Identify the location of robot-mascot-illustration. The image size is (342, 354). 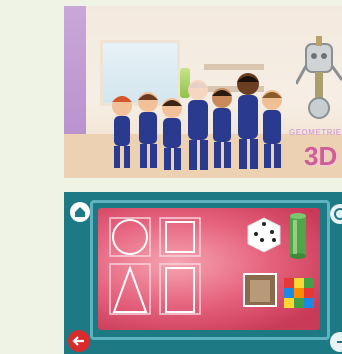
(319, 77).